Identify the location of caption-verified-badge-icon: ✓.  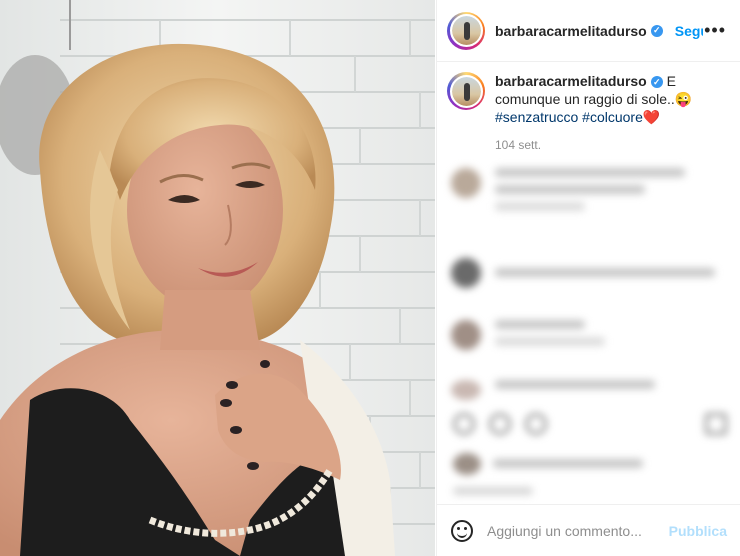
(656, 82).